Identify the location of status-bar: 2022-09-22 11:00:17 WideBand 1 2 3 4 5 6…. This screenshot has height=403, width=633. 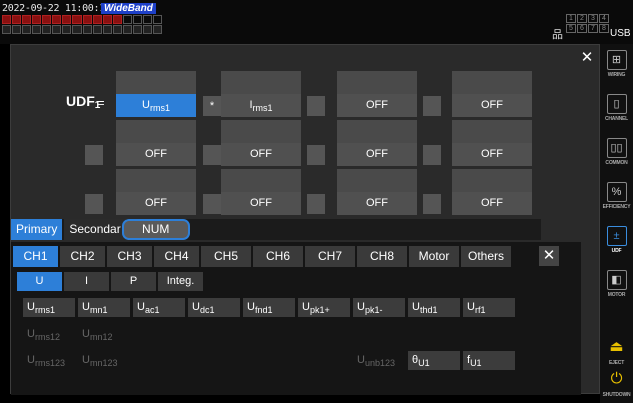
(316, 22).